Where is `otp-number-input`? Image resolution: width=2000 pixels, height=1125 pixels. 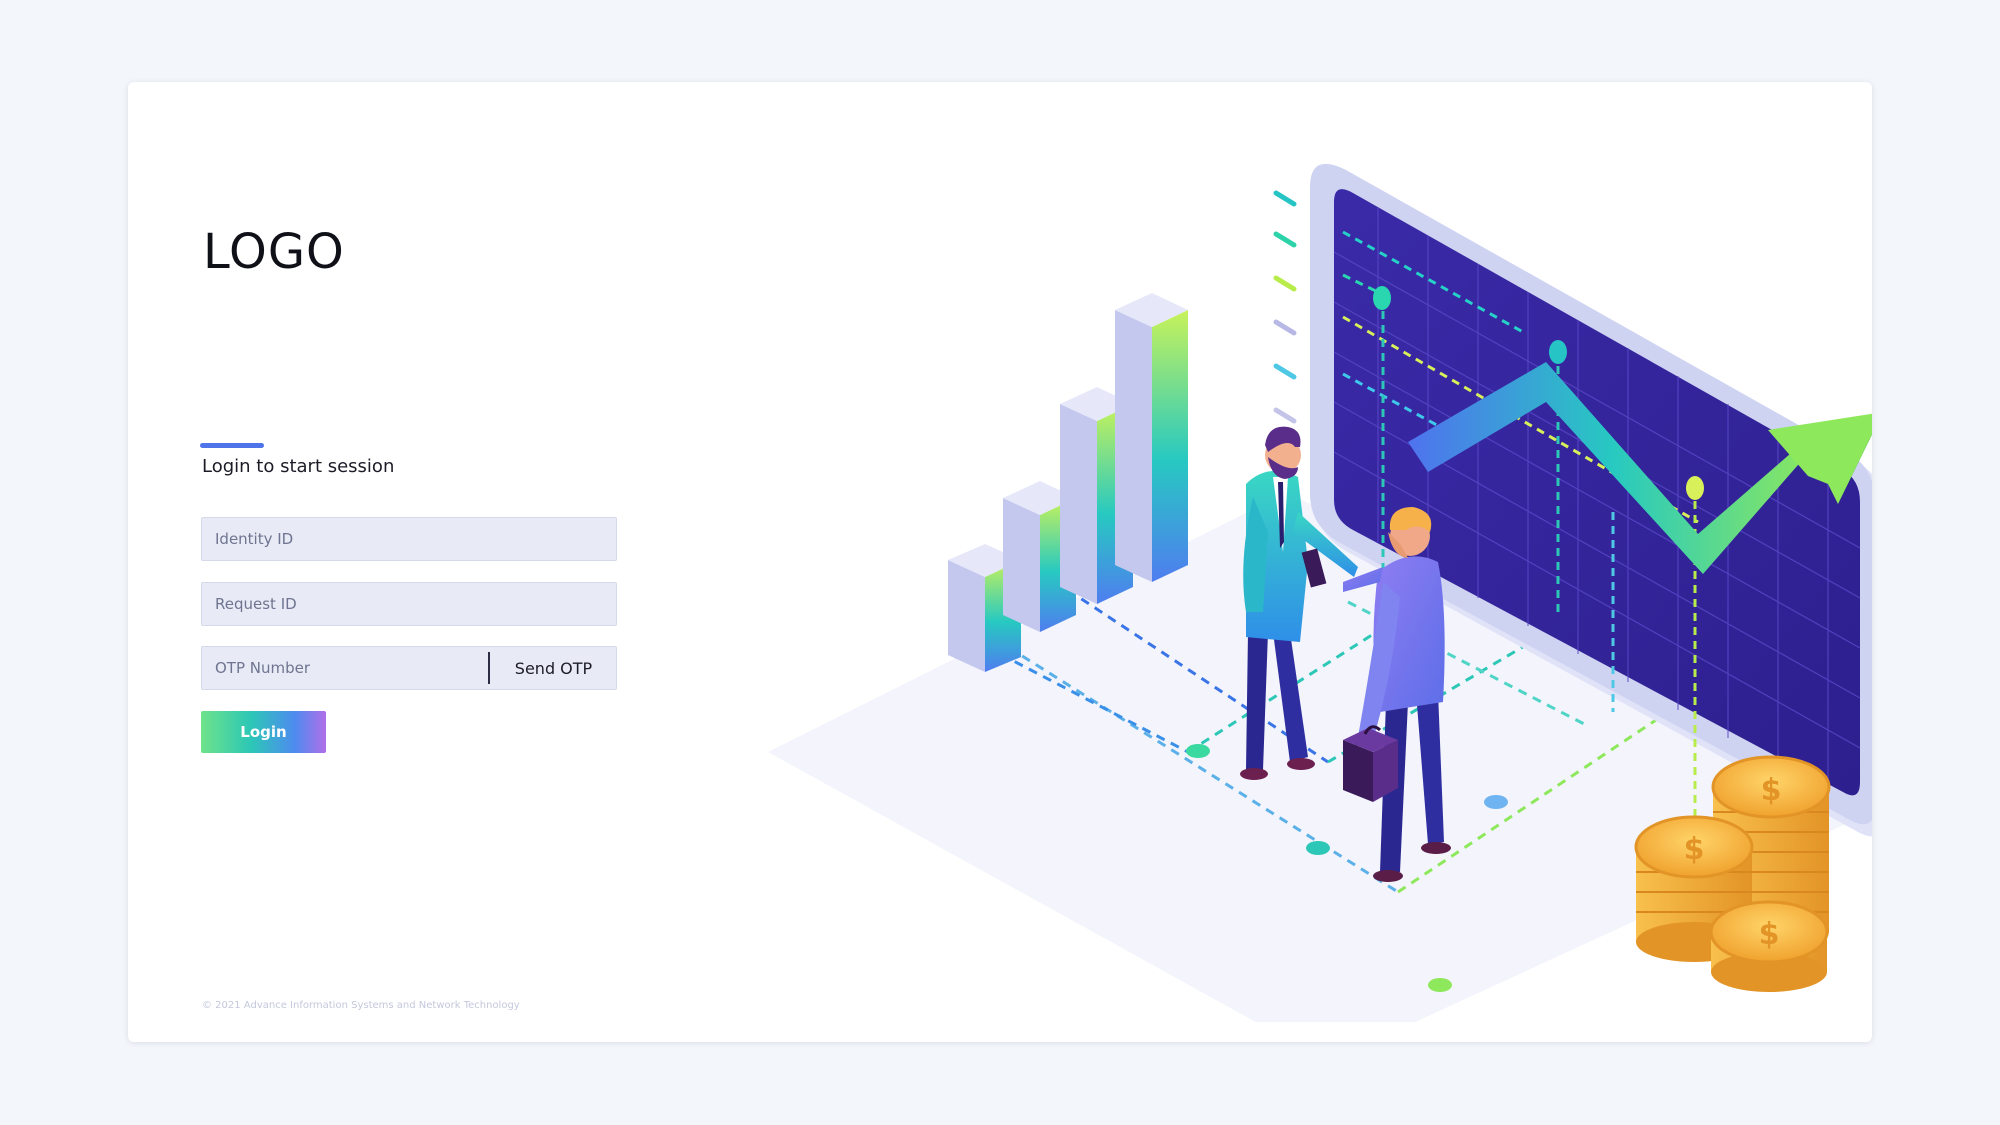 otp-number-input is located at coordinates (344, 668).